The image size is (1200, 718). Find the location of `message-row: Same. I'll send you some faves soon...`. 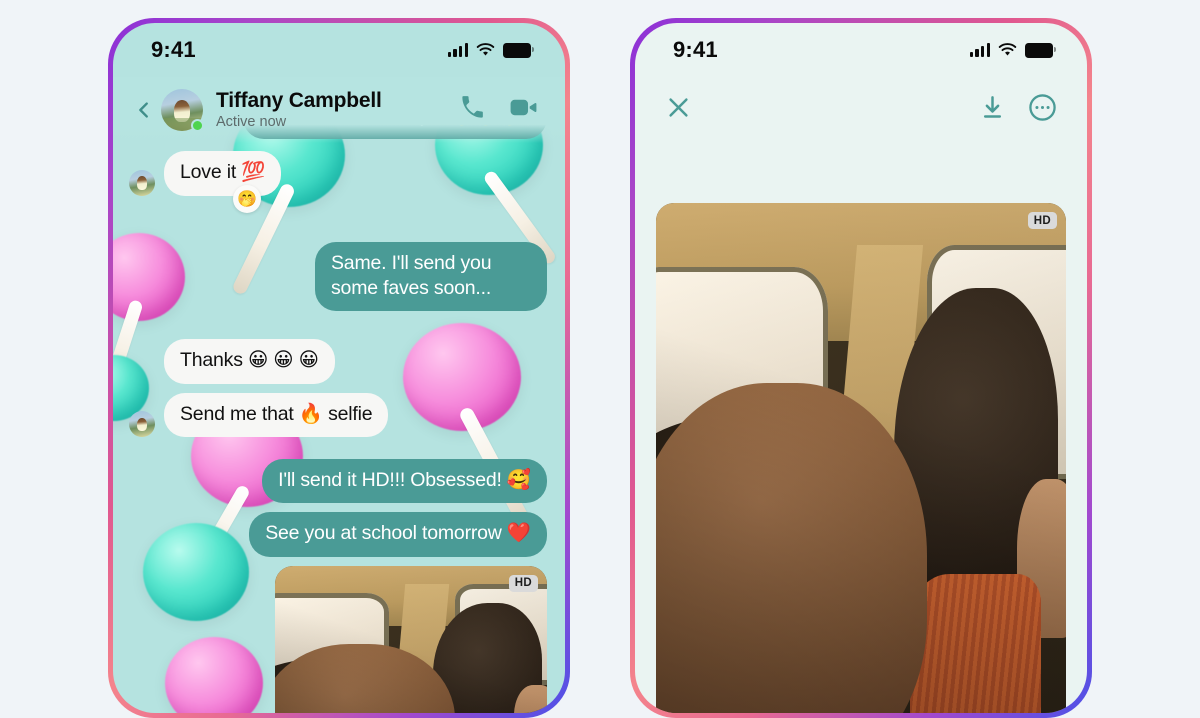

message-row: Same. I'll send you some faves soon... is located at coordinates (338, 276).